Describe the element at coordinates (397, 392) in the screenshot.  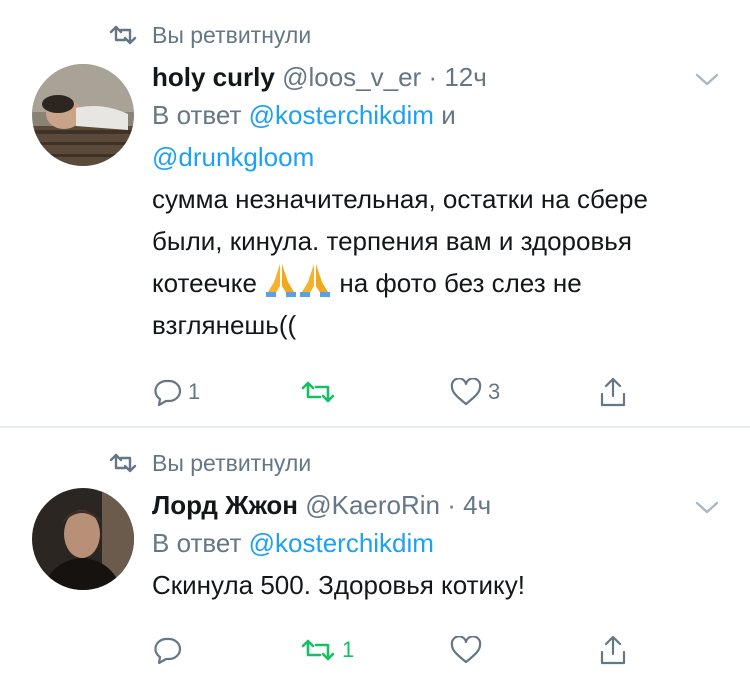
I see `tweet-actions: 1 3` at that location.